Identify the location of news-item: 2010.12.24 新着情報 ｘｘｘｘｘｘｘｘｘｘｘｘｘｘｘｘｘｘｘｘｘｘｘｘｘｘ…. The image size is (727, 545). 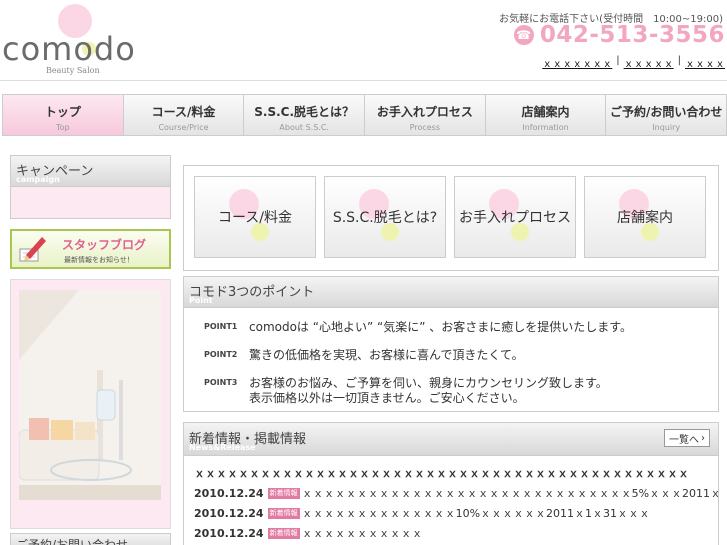
(456, 494).